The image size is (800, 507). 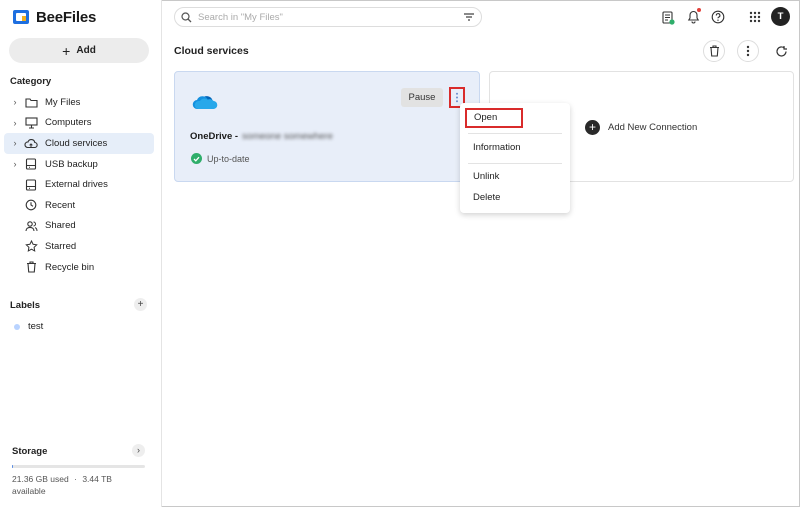 I want to click on label-name: test, so click(x=36, y=326).